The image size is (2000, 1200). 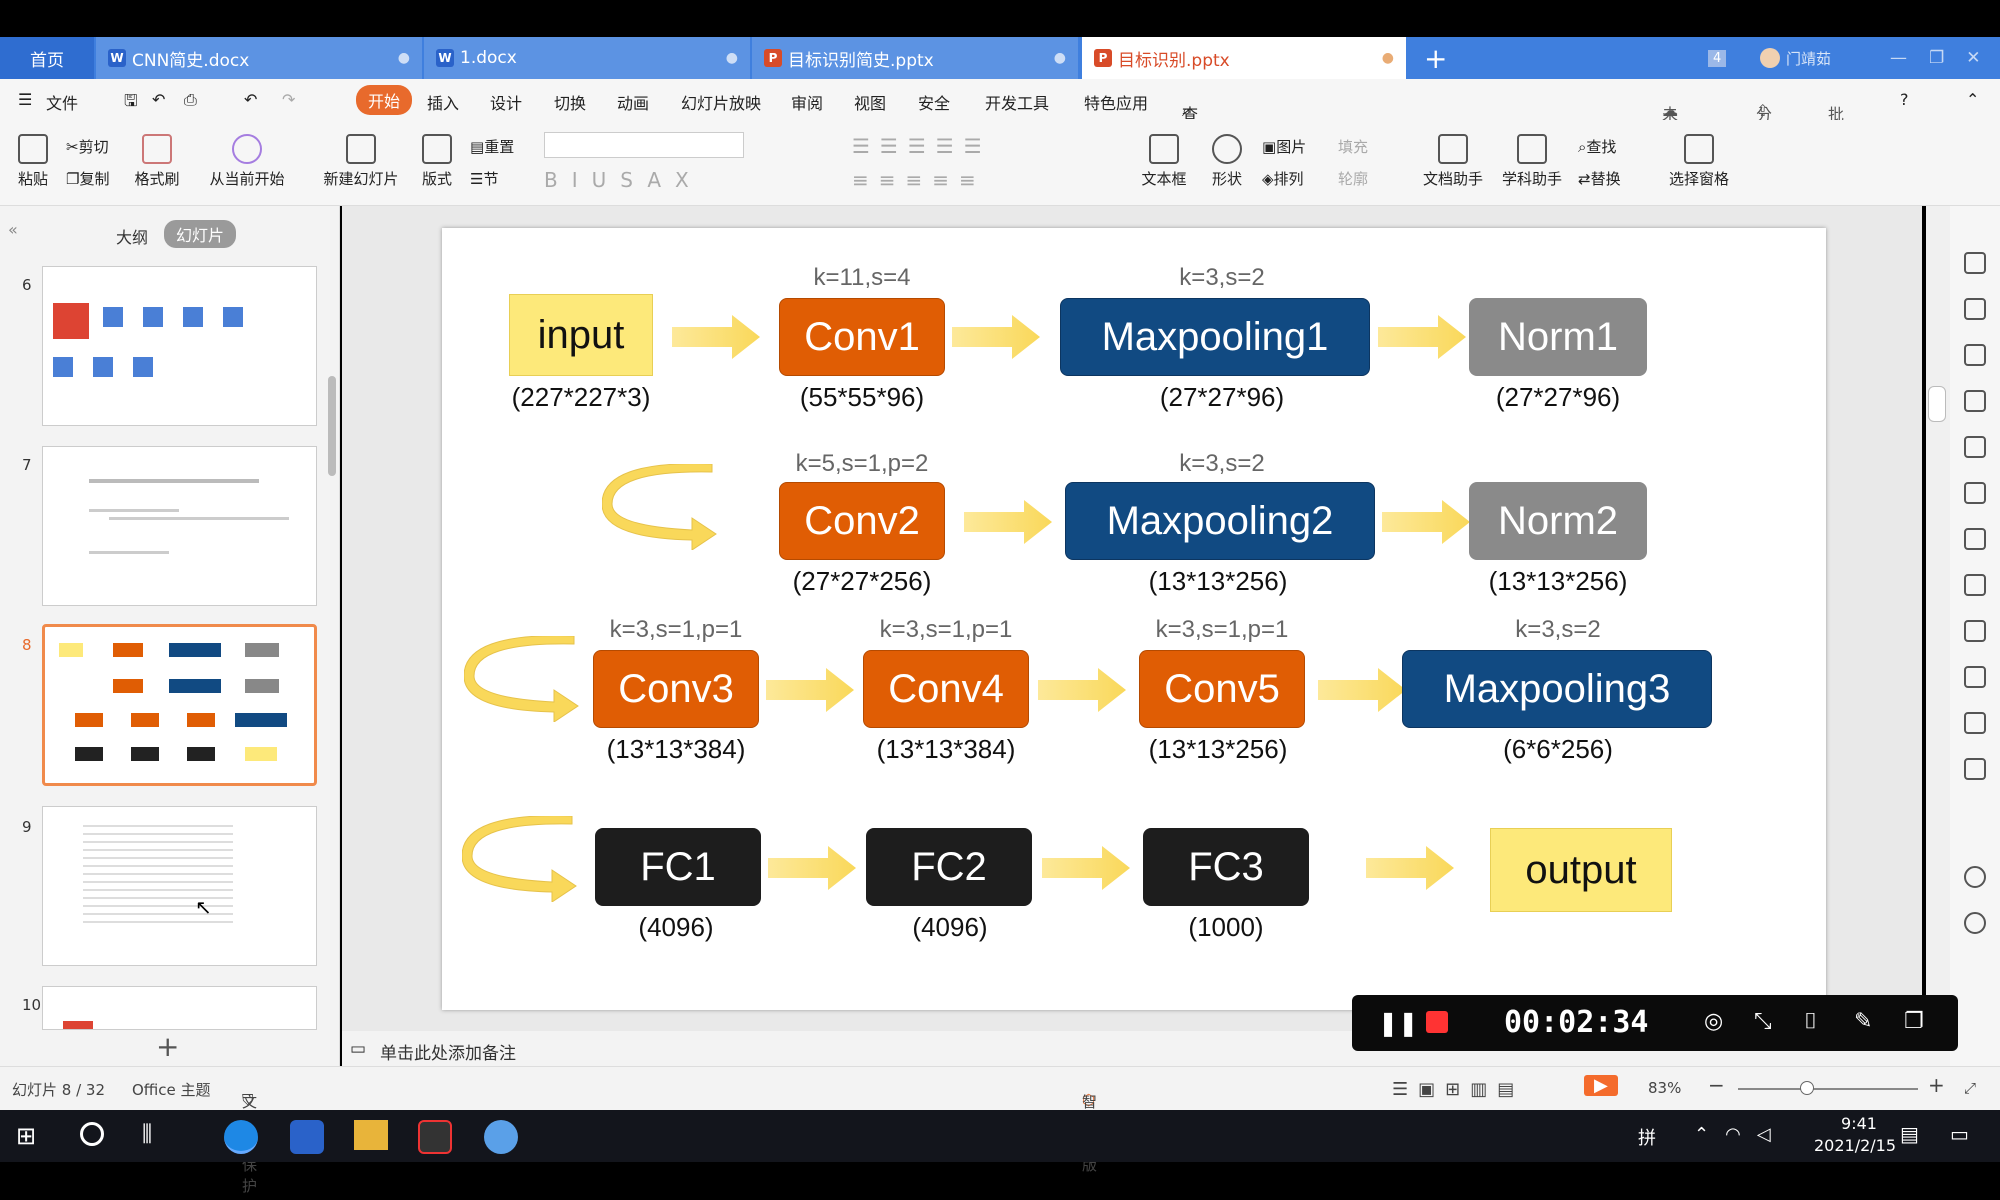 I want to click on folder-app-icon, so click(x=371, y=1135).